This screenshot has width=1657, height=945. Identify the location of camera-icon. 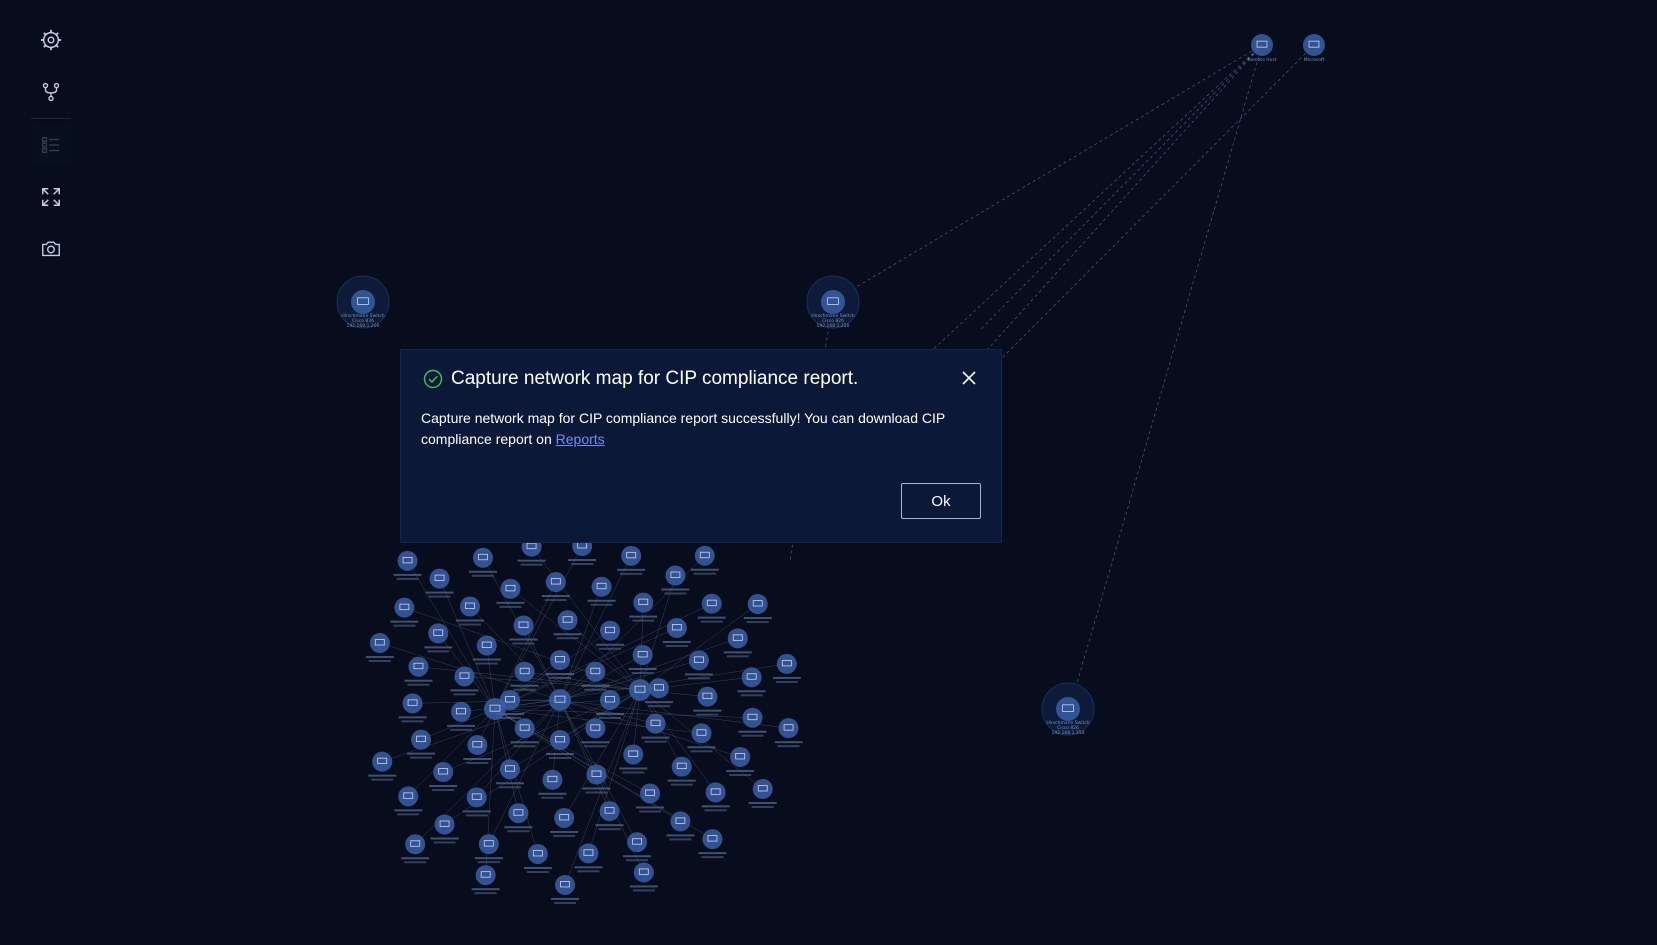
(51, 249).